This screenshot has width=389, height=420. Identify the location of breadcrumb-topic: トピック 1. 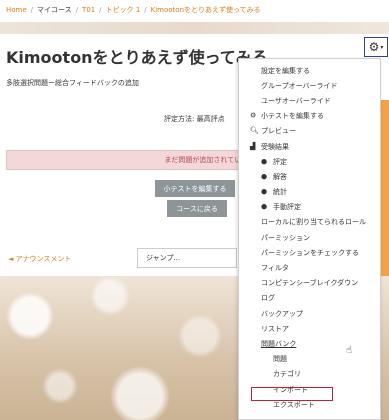
(123, 10).